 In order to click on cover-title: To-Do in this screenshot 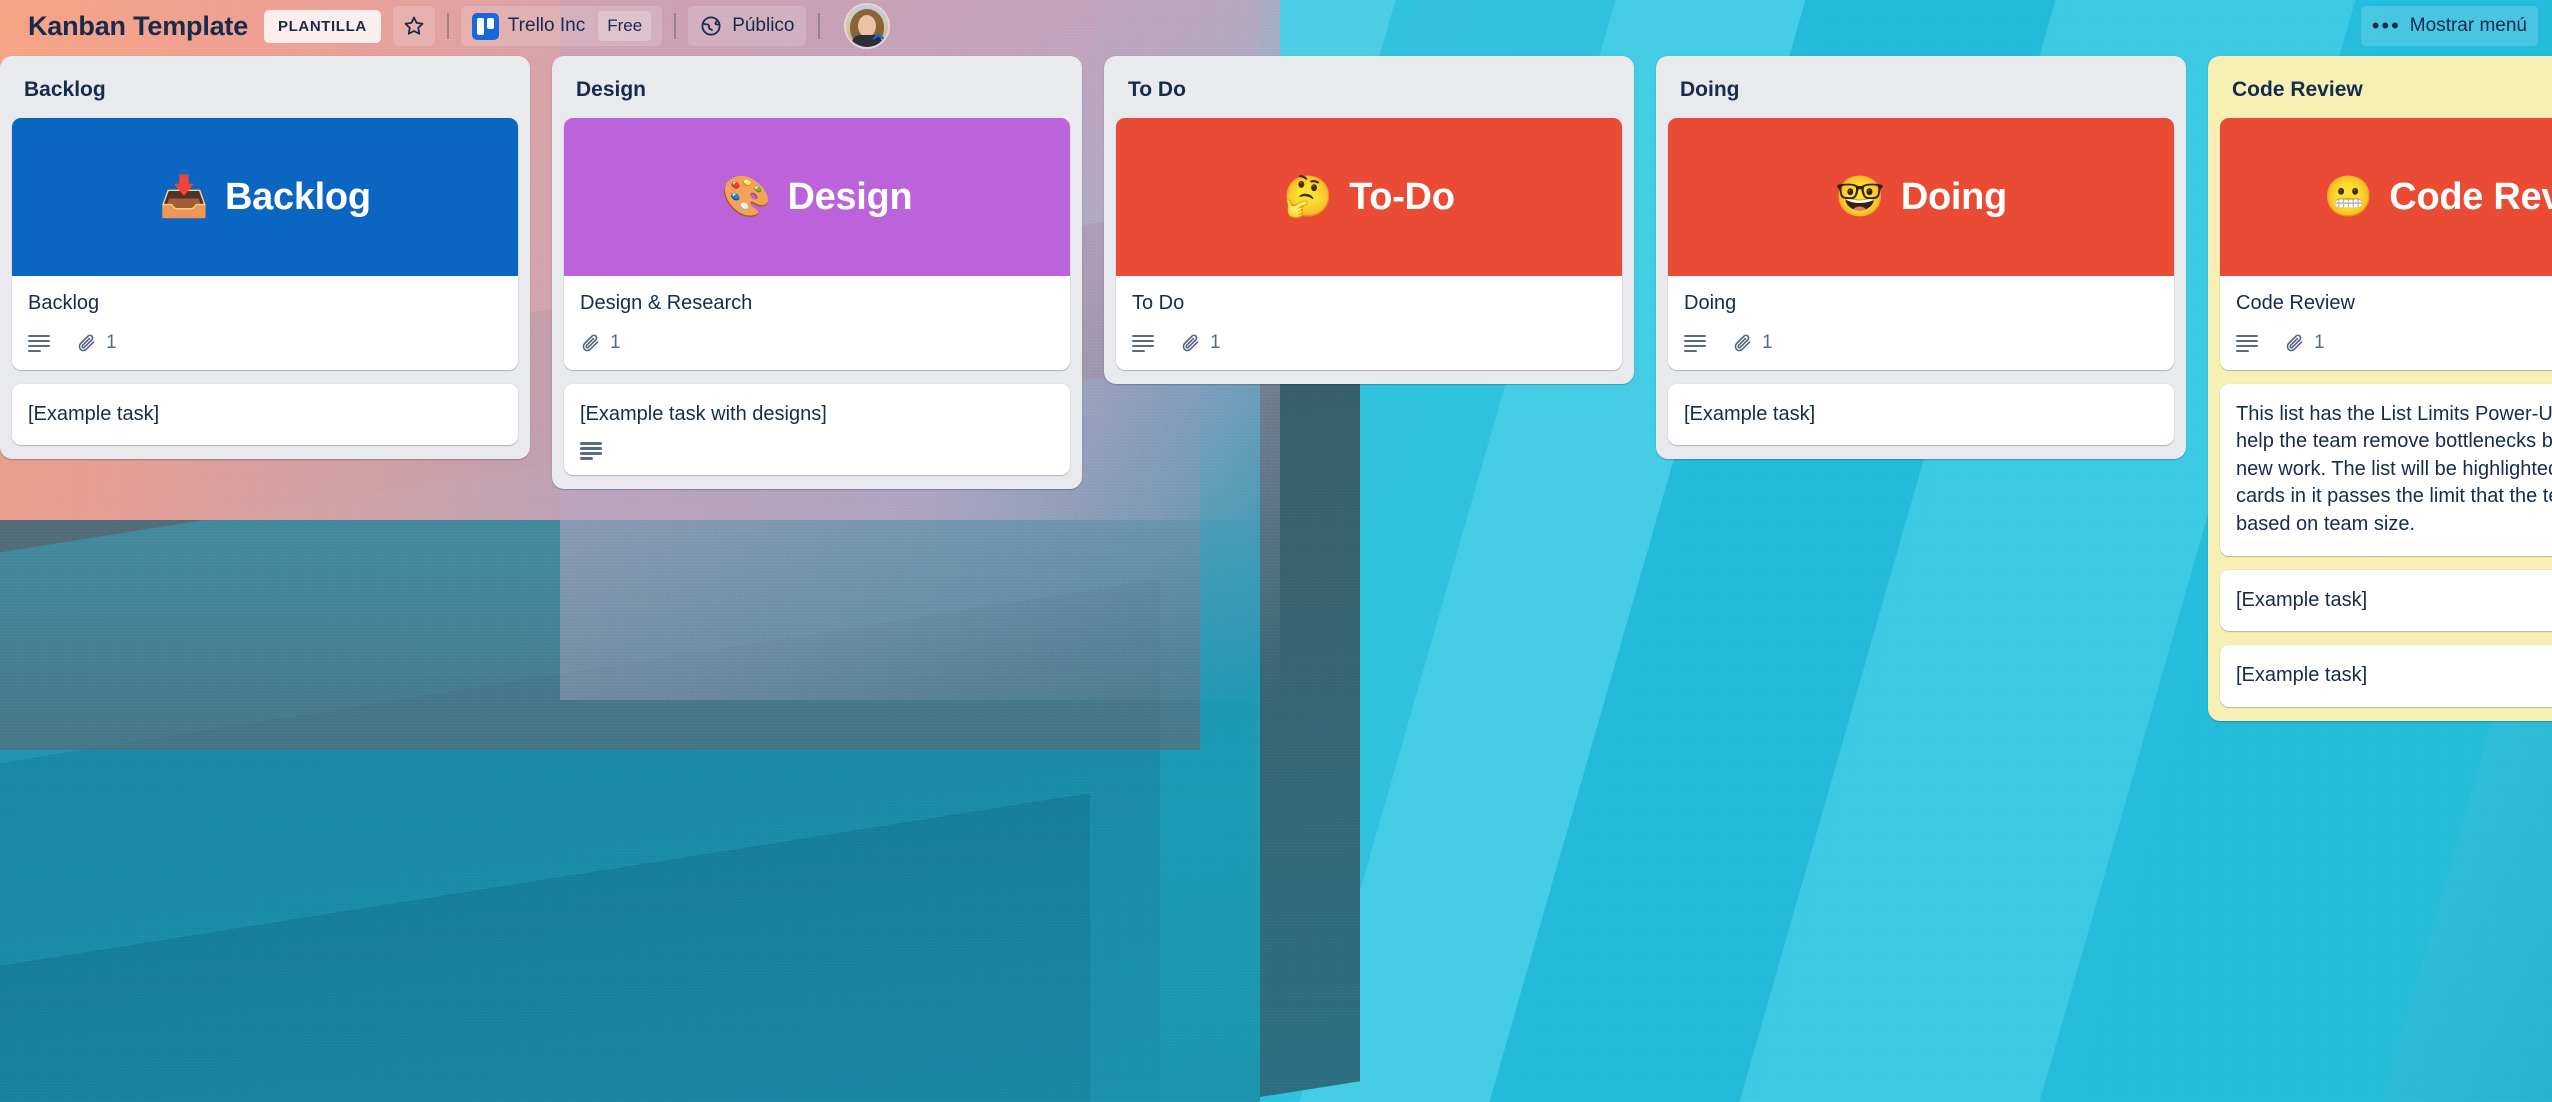, I will do `click(1402, 196)`.